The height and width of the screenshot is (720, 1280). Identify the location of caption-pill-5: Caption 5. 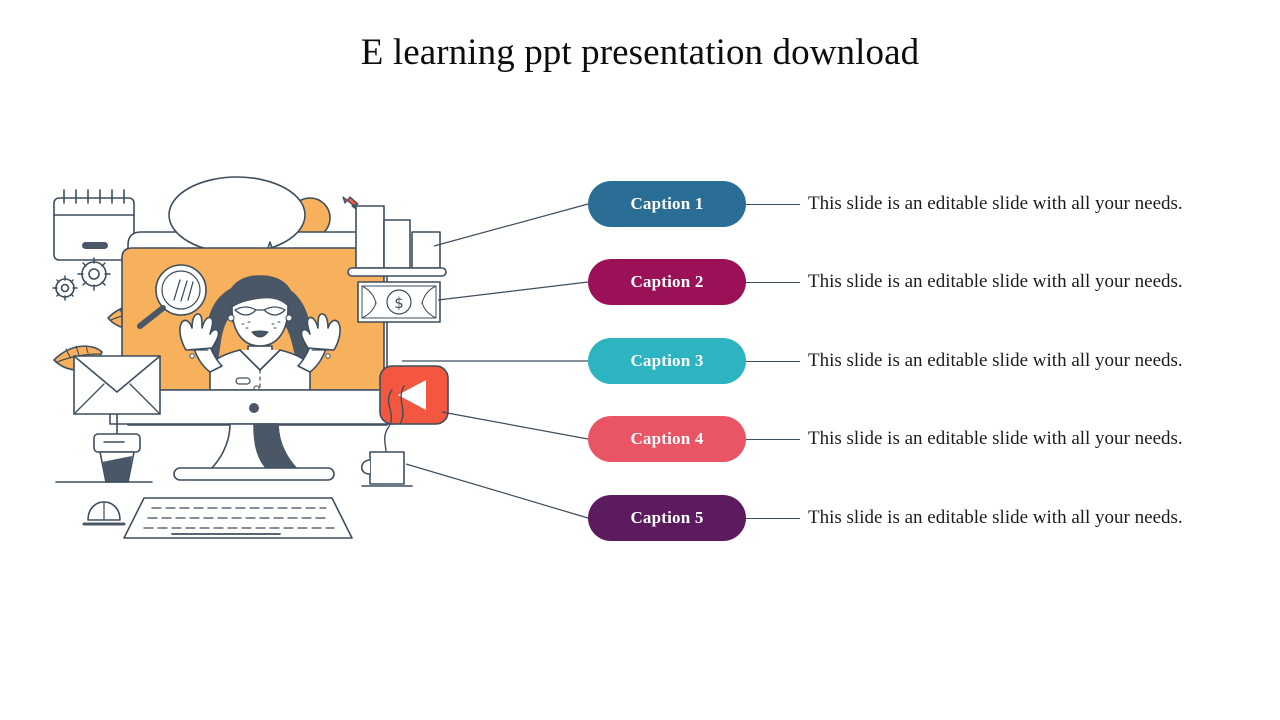
(667, 518).